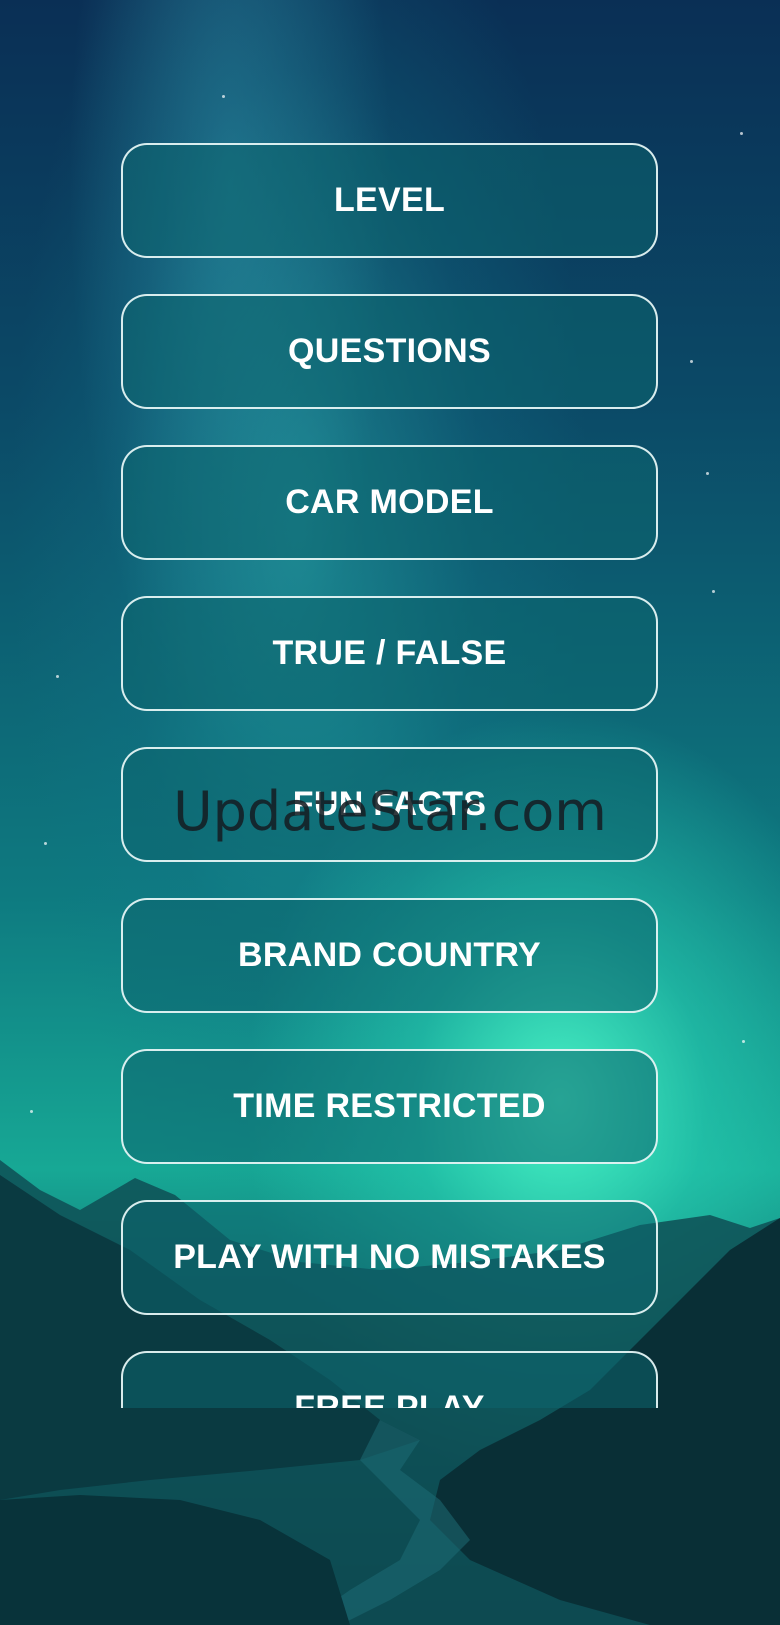  I want to click on questions-button-label: QUESTIONS, so click(389, 351).